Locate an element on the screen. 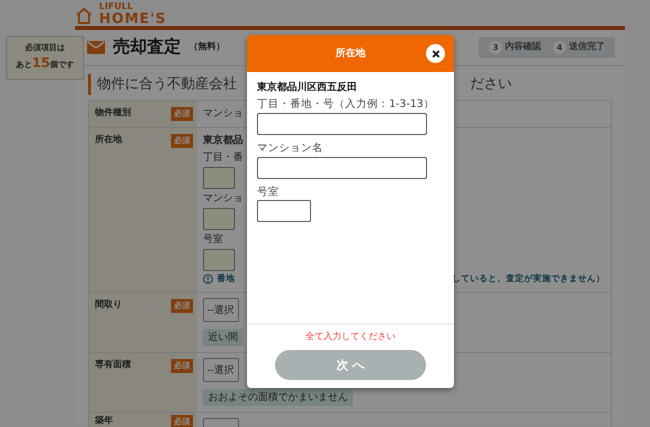  field-label: 専有面積 is located at coordinates (113, 365).